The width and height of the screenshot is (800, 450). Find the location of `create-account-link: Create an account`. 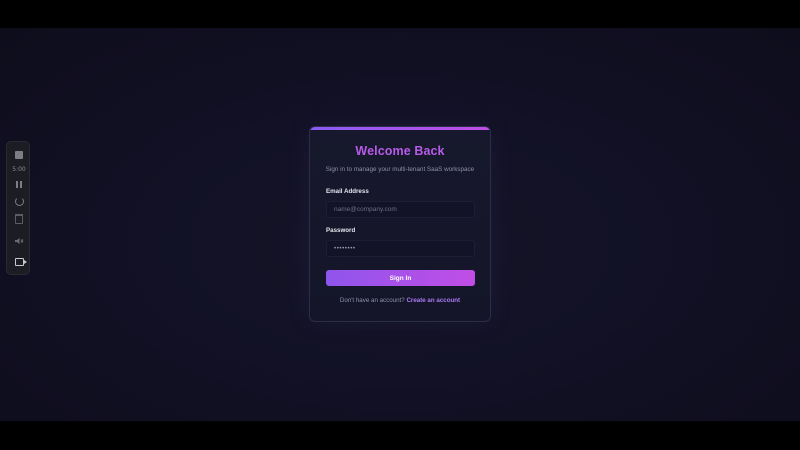

create-account-link: Create an account is located at coordinates (433, 300).